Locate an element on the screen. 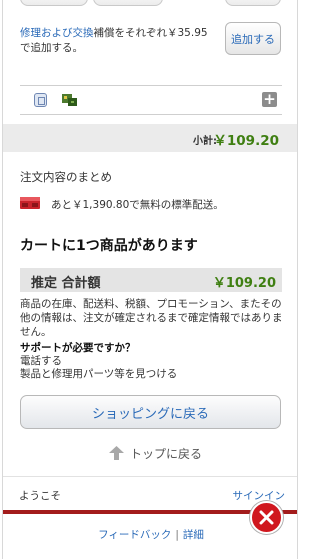 Image resolution: width=320 pixels, height=559 pixels. estimated-total-bar: 推定 合計額 ￥109.20 is located at coordinates (151, 280).